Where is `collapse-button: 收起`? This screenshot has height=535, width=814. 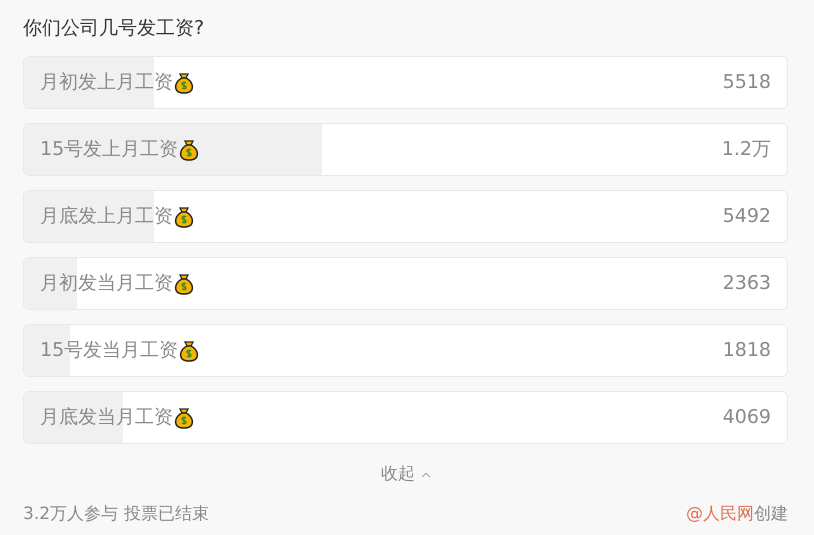 collapse-button: 收起 is located at coordinates (407, 475).